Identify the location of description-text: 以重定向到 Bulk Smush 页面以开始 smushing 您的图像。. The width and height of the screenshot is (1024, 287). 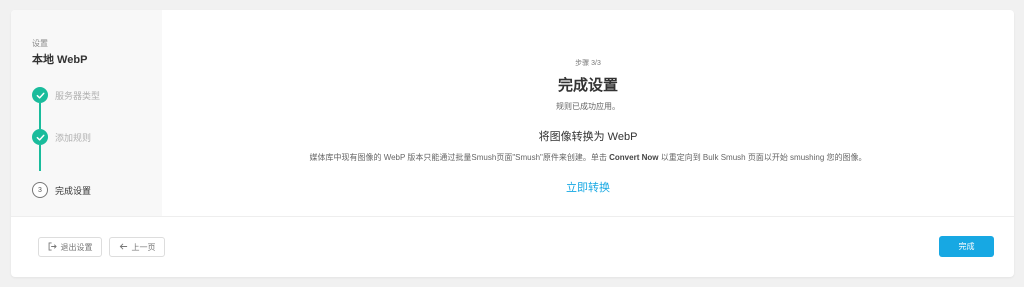
(762, 157).